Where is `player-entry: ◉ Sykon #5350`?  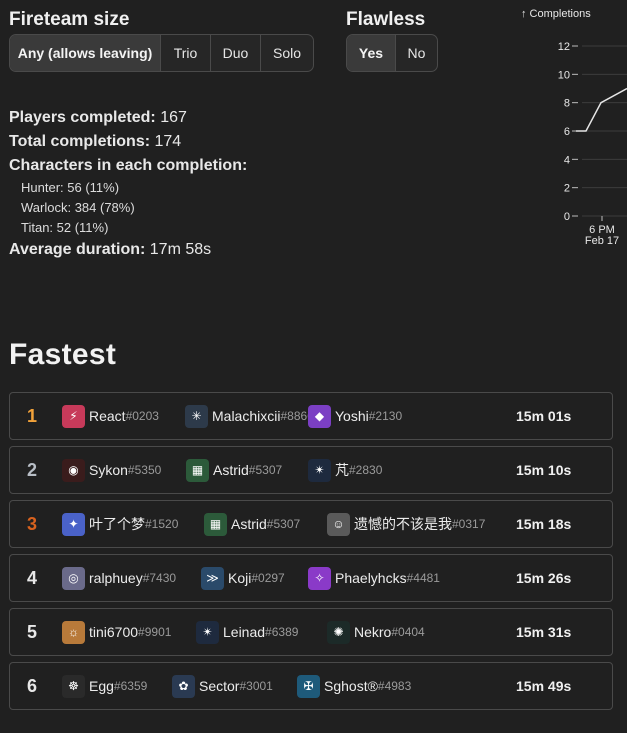
player-entry: ◉ Sykon #5350 is located at coordinates (111, 470).